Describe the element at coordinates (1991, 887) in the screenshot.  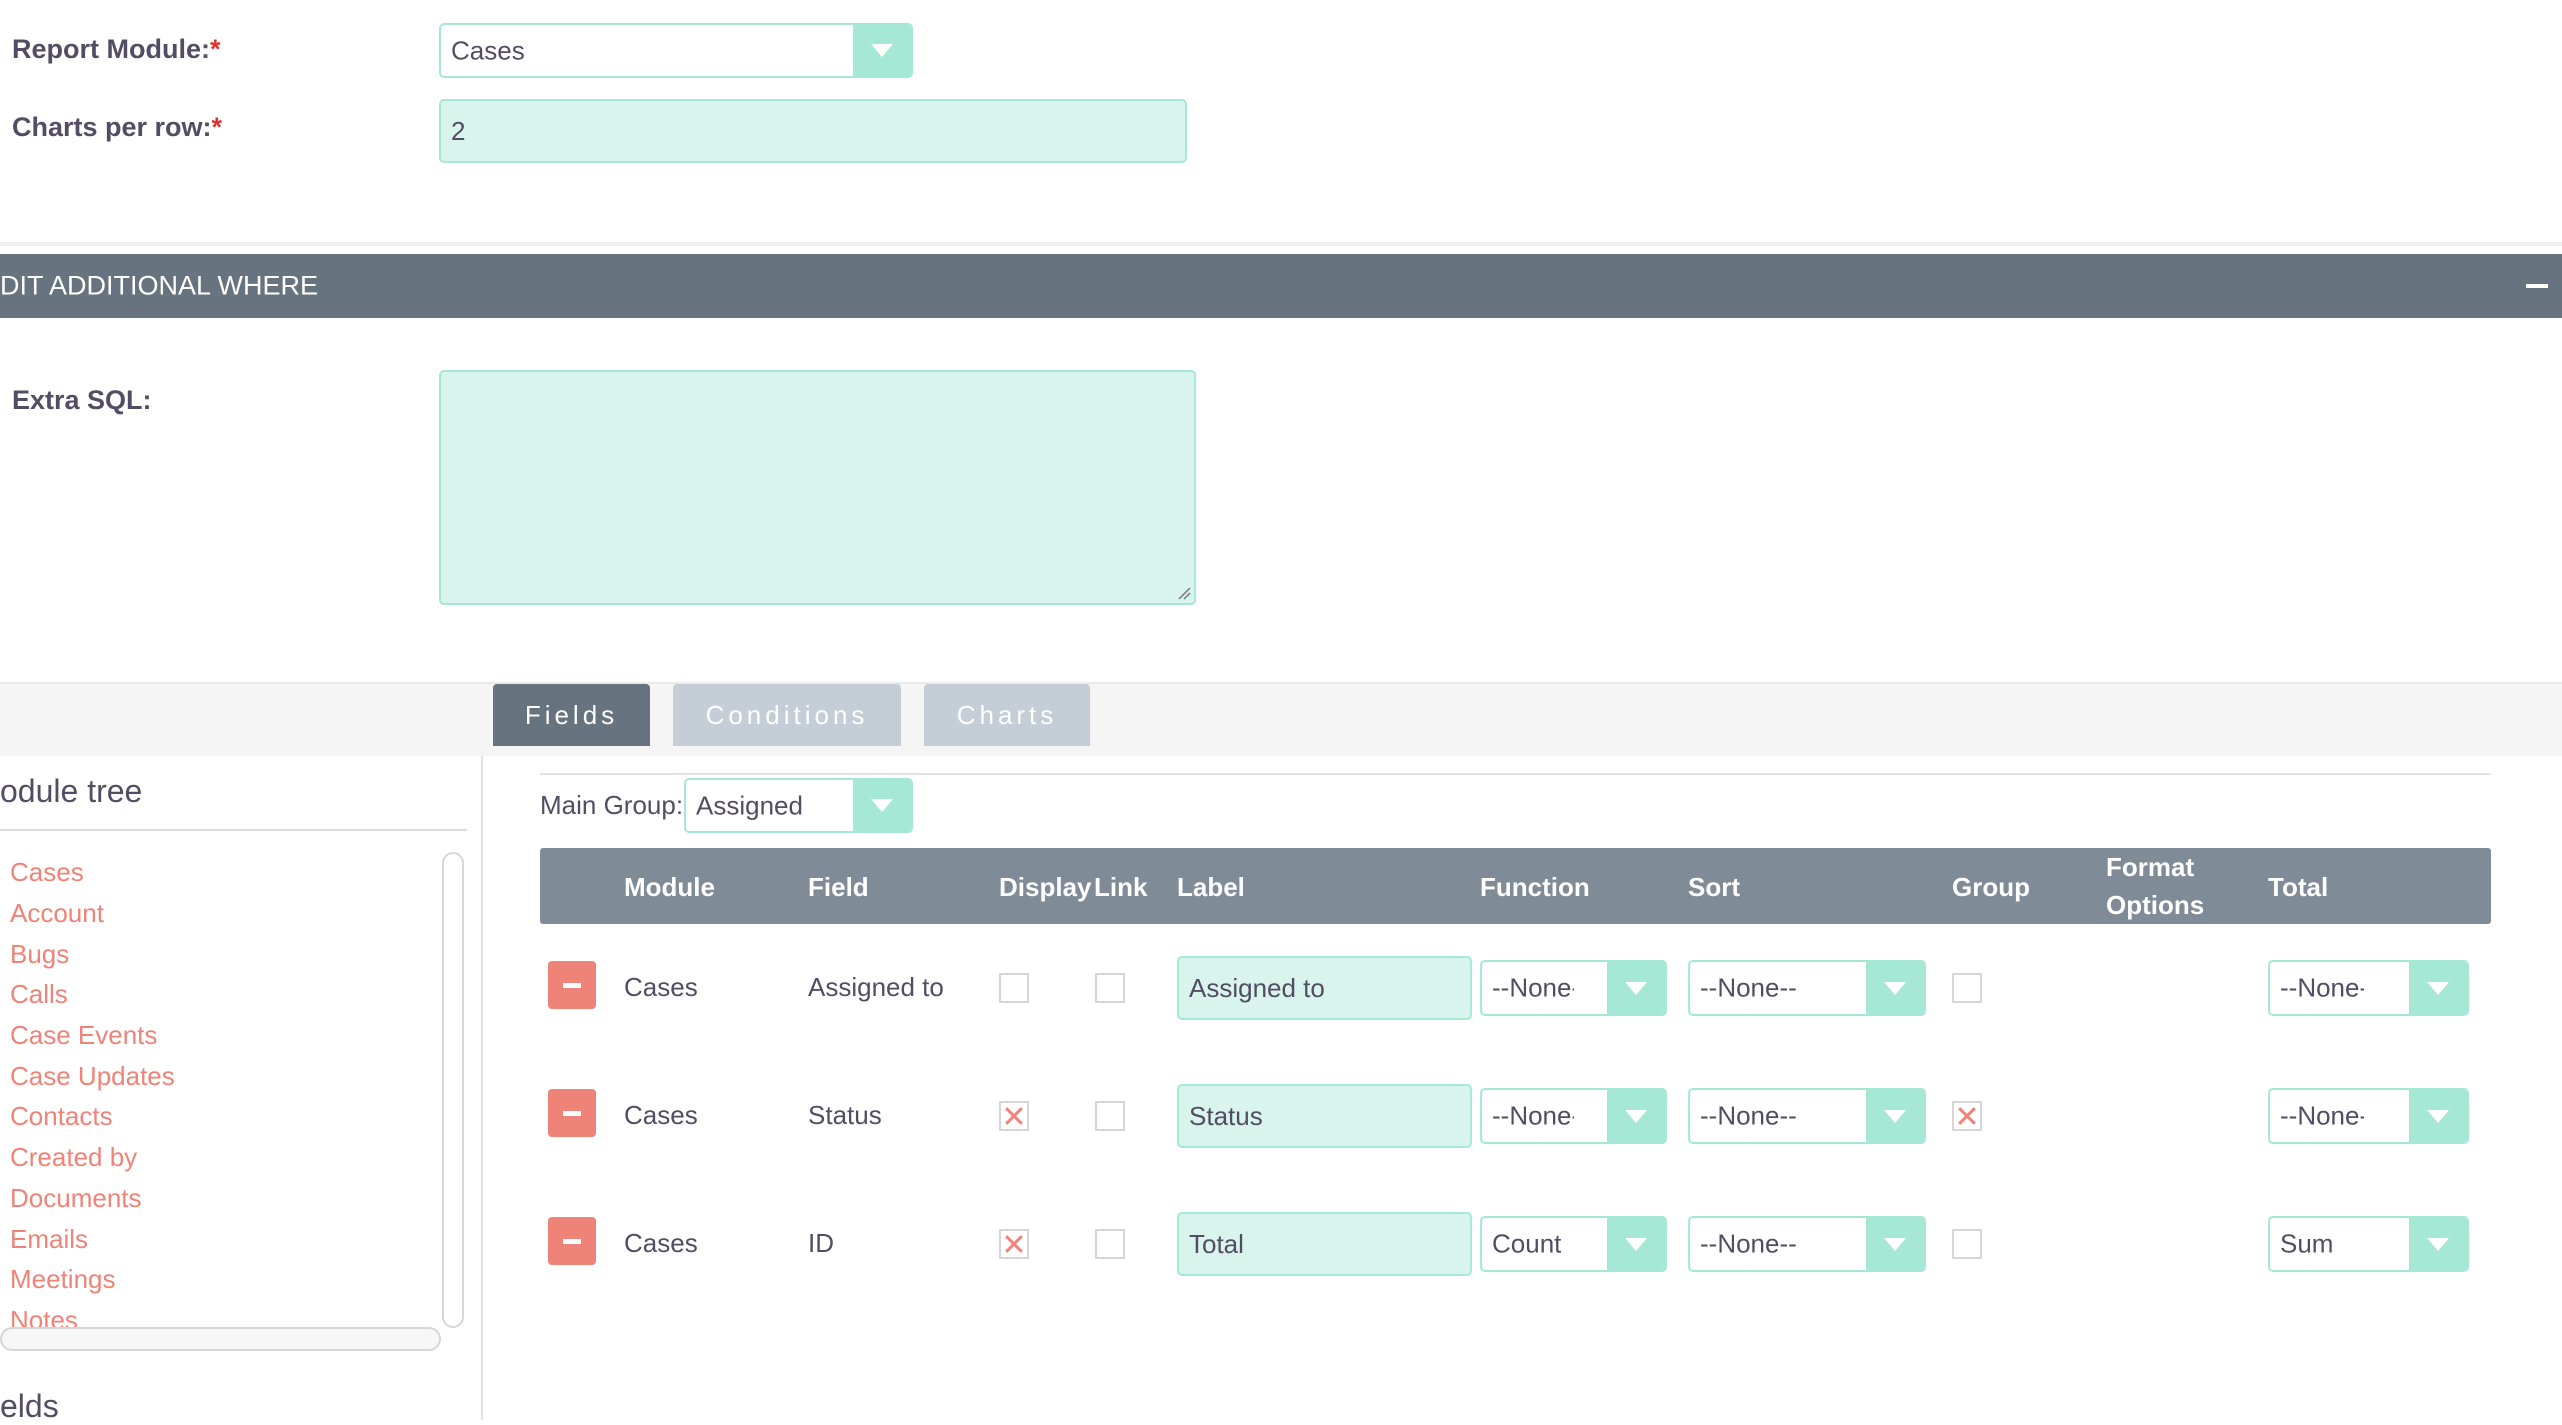
I see `header-group: Group` at that location.